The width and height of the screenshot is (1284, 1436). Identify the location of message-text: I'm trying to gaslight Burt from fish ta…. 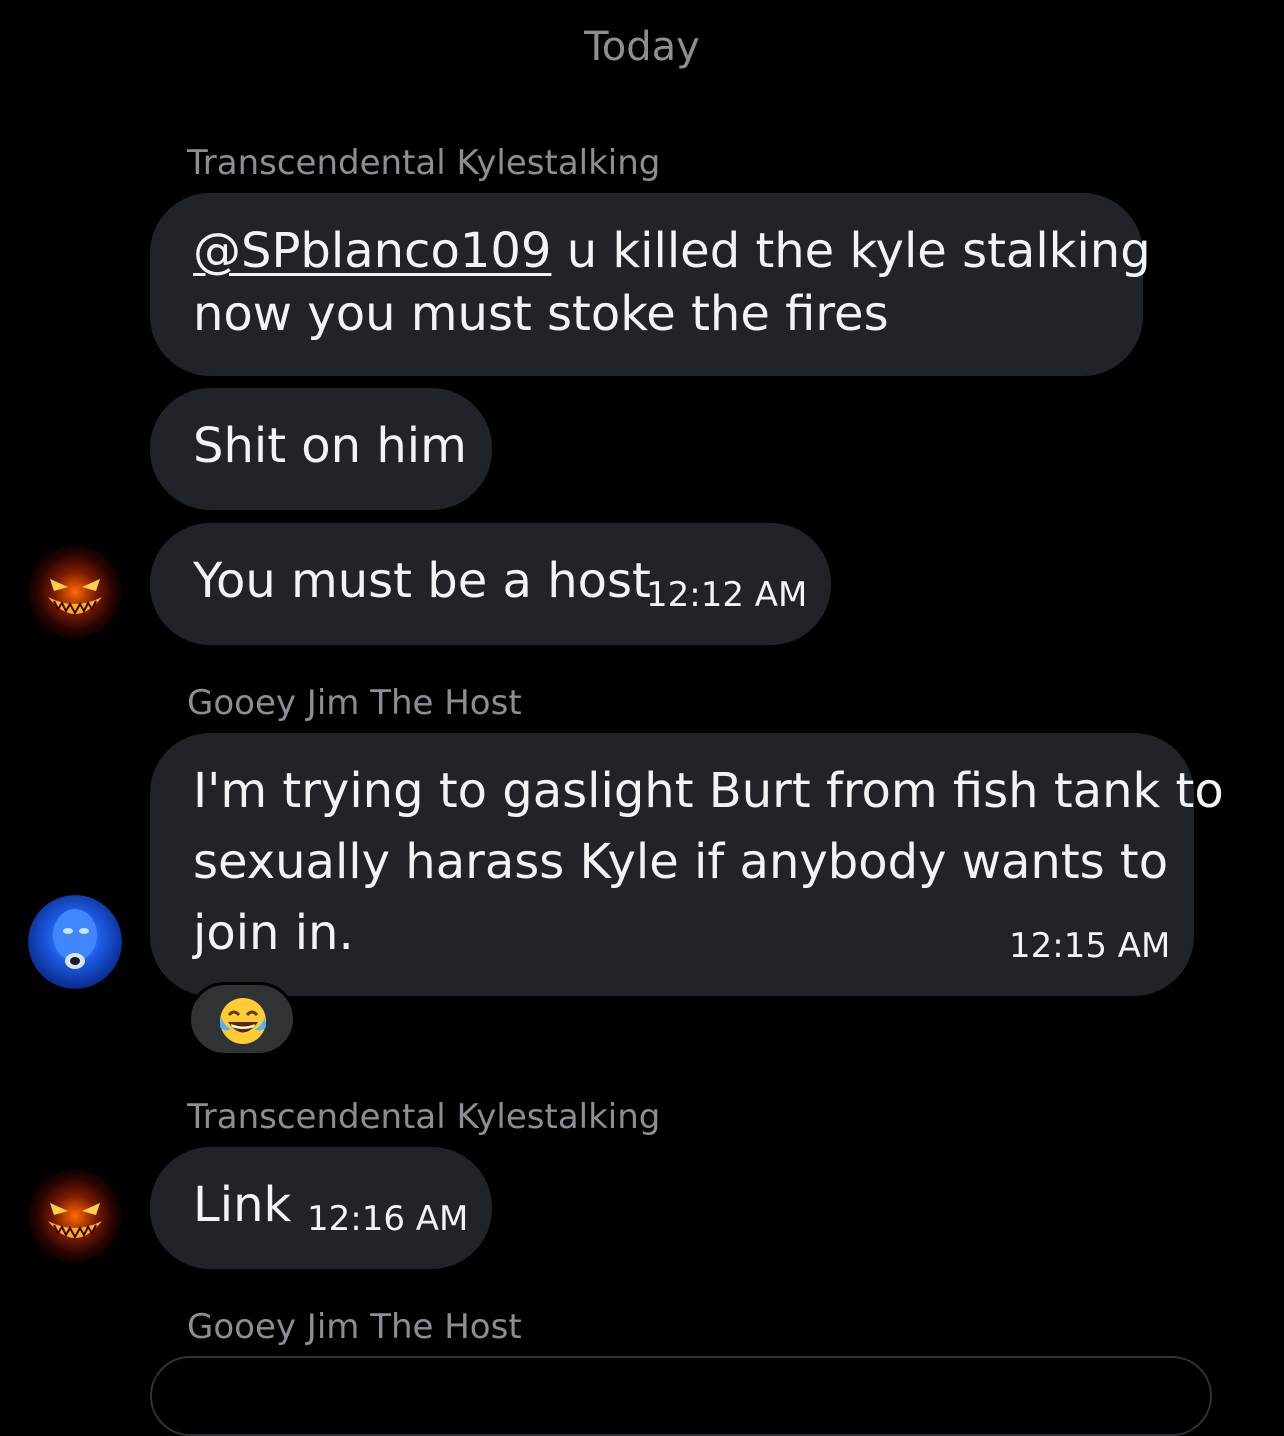
(708, 791).